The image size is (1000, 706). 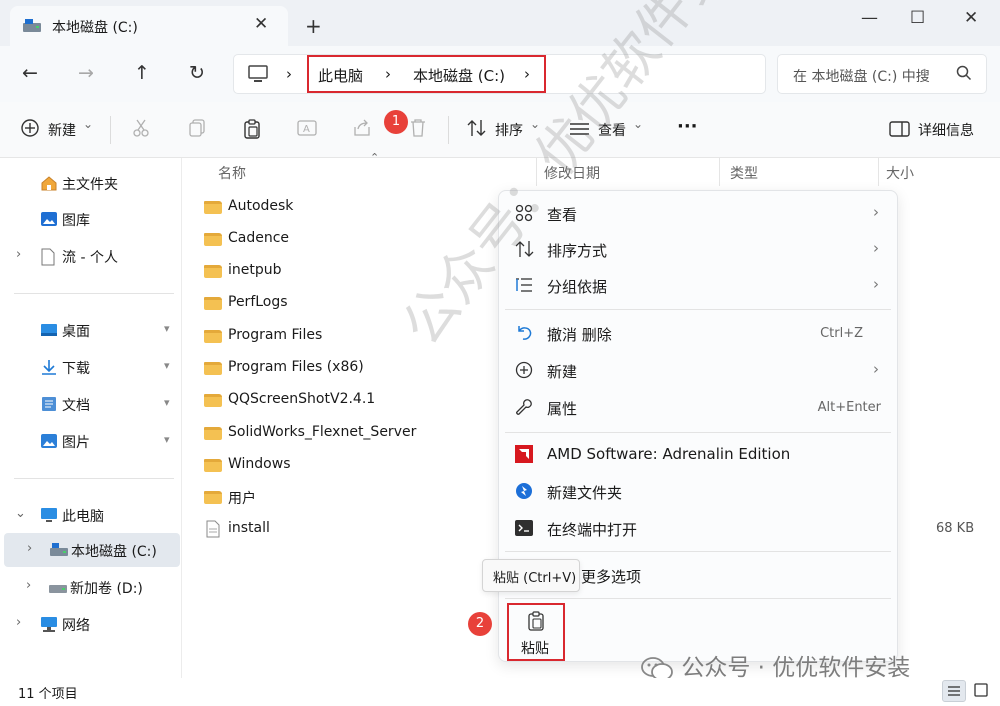 I want to click on menu-item-undo: 撤消 删除 Ctrl+Z, so click(x=699, y=334).